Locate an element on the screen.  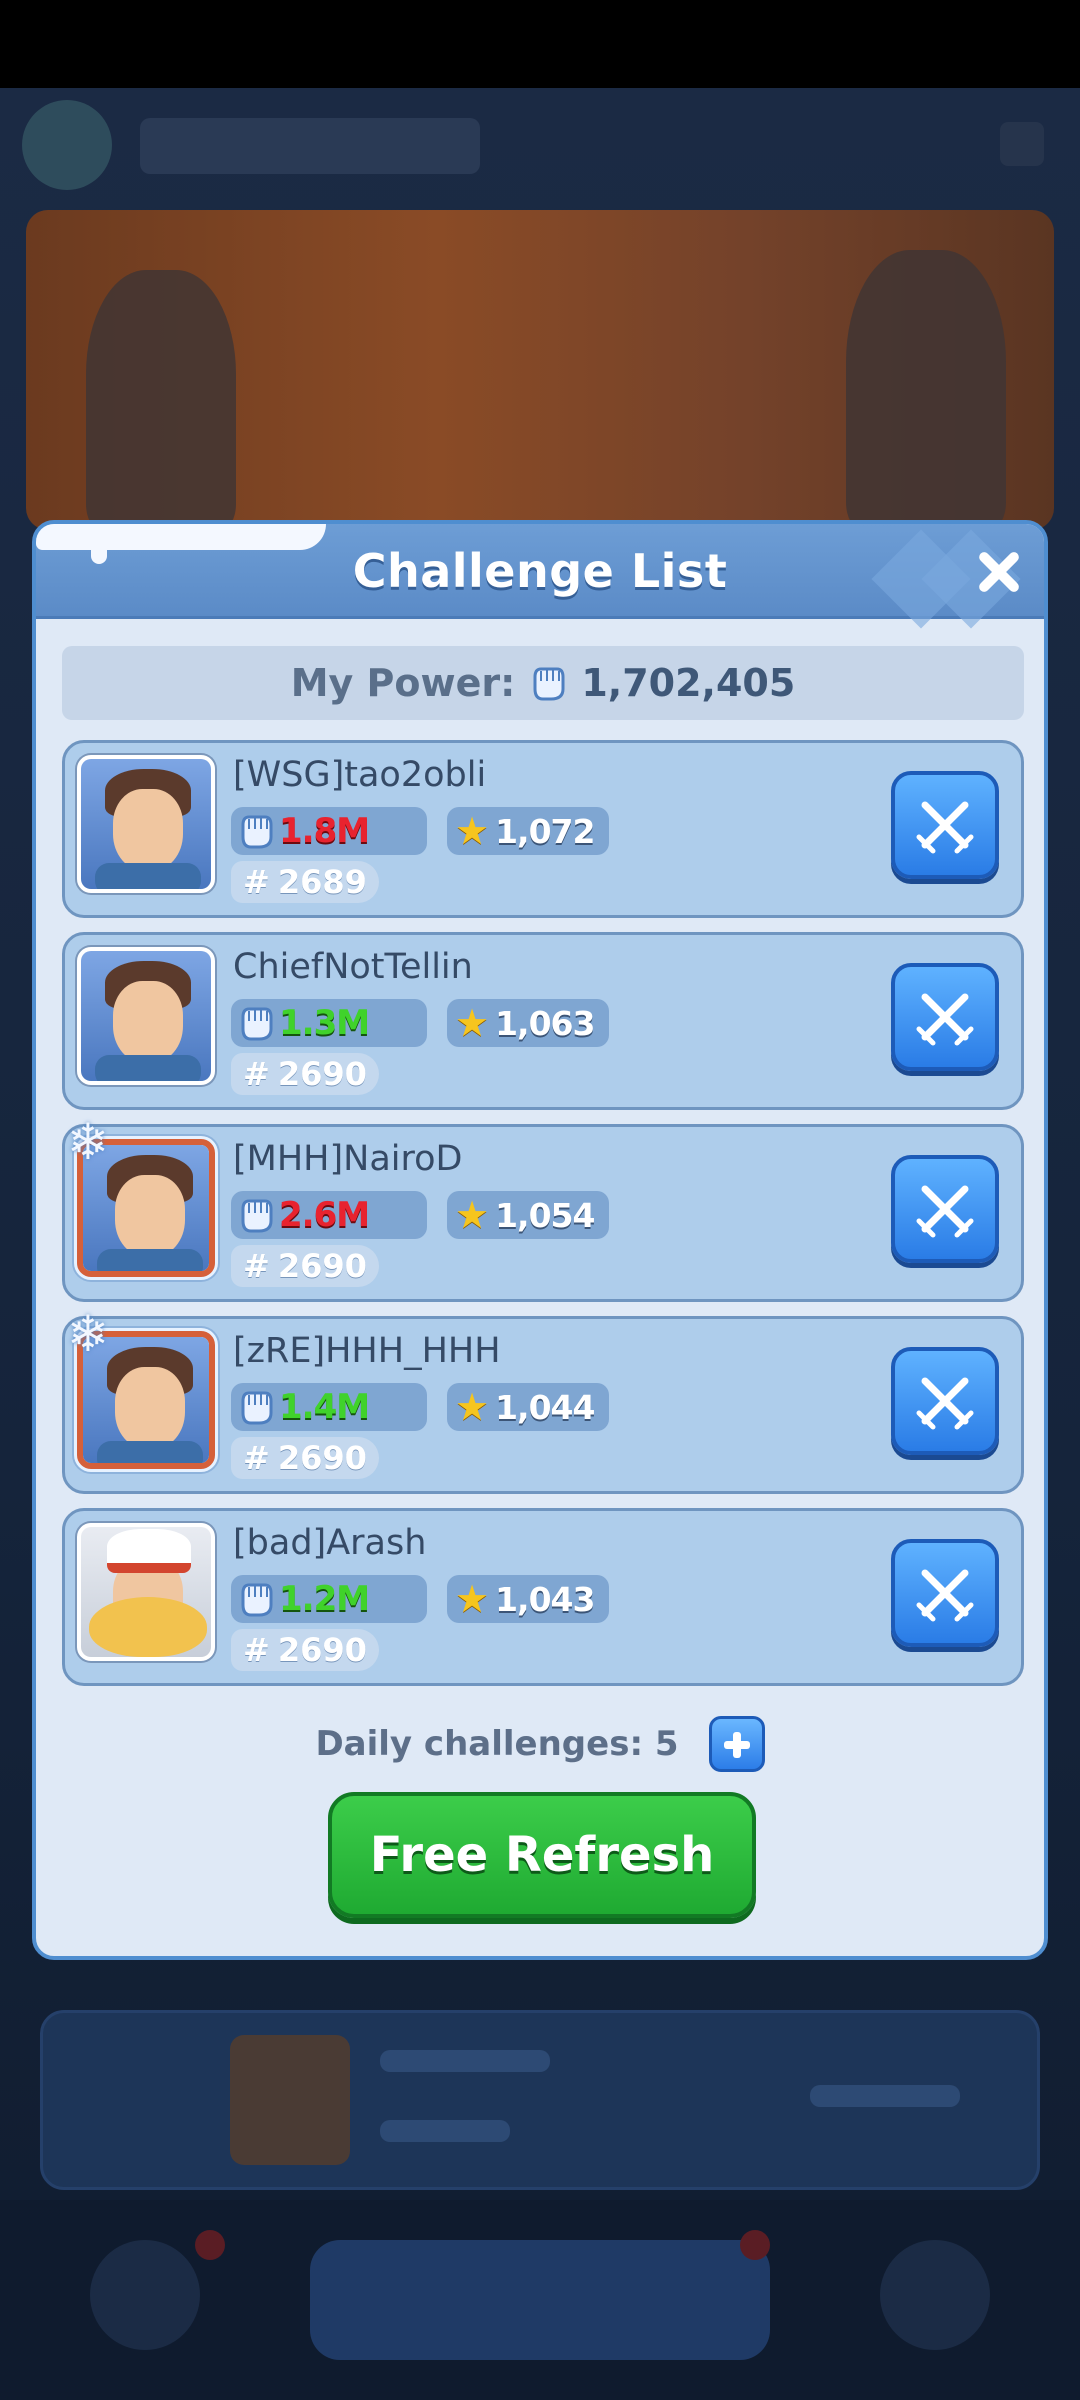
player-stars: ★ 1,054 is located at coordinates (528, 1215).